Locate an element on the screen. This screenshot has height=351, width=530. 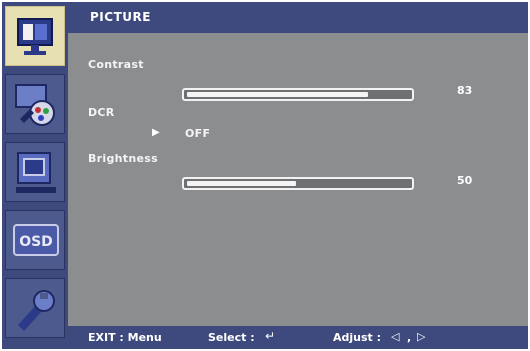
contrast-slider is located at coordinates (298, 94).